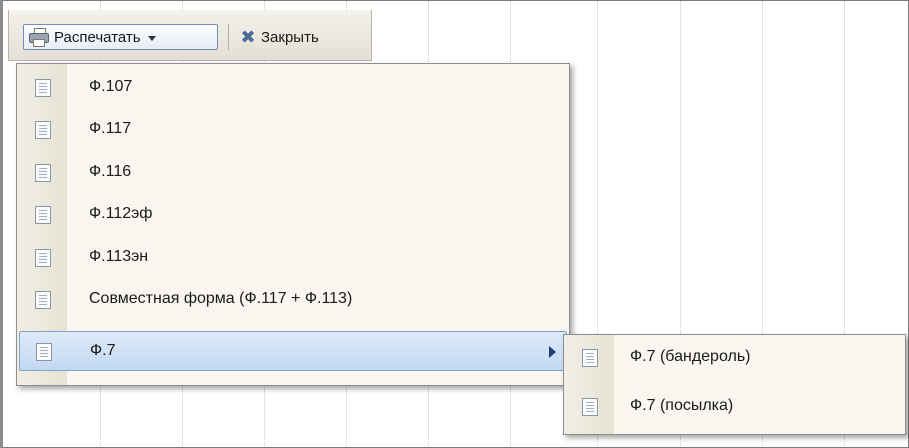  Describe the element at coordinates (293, 258) in the screenshot. I see `menu-item-f113en: Ф.113эн` at that location.